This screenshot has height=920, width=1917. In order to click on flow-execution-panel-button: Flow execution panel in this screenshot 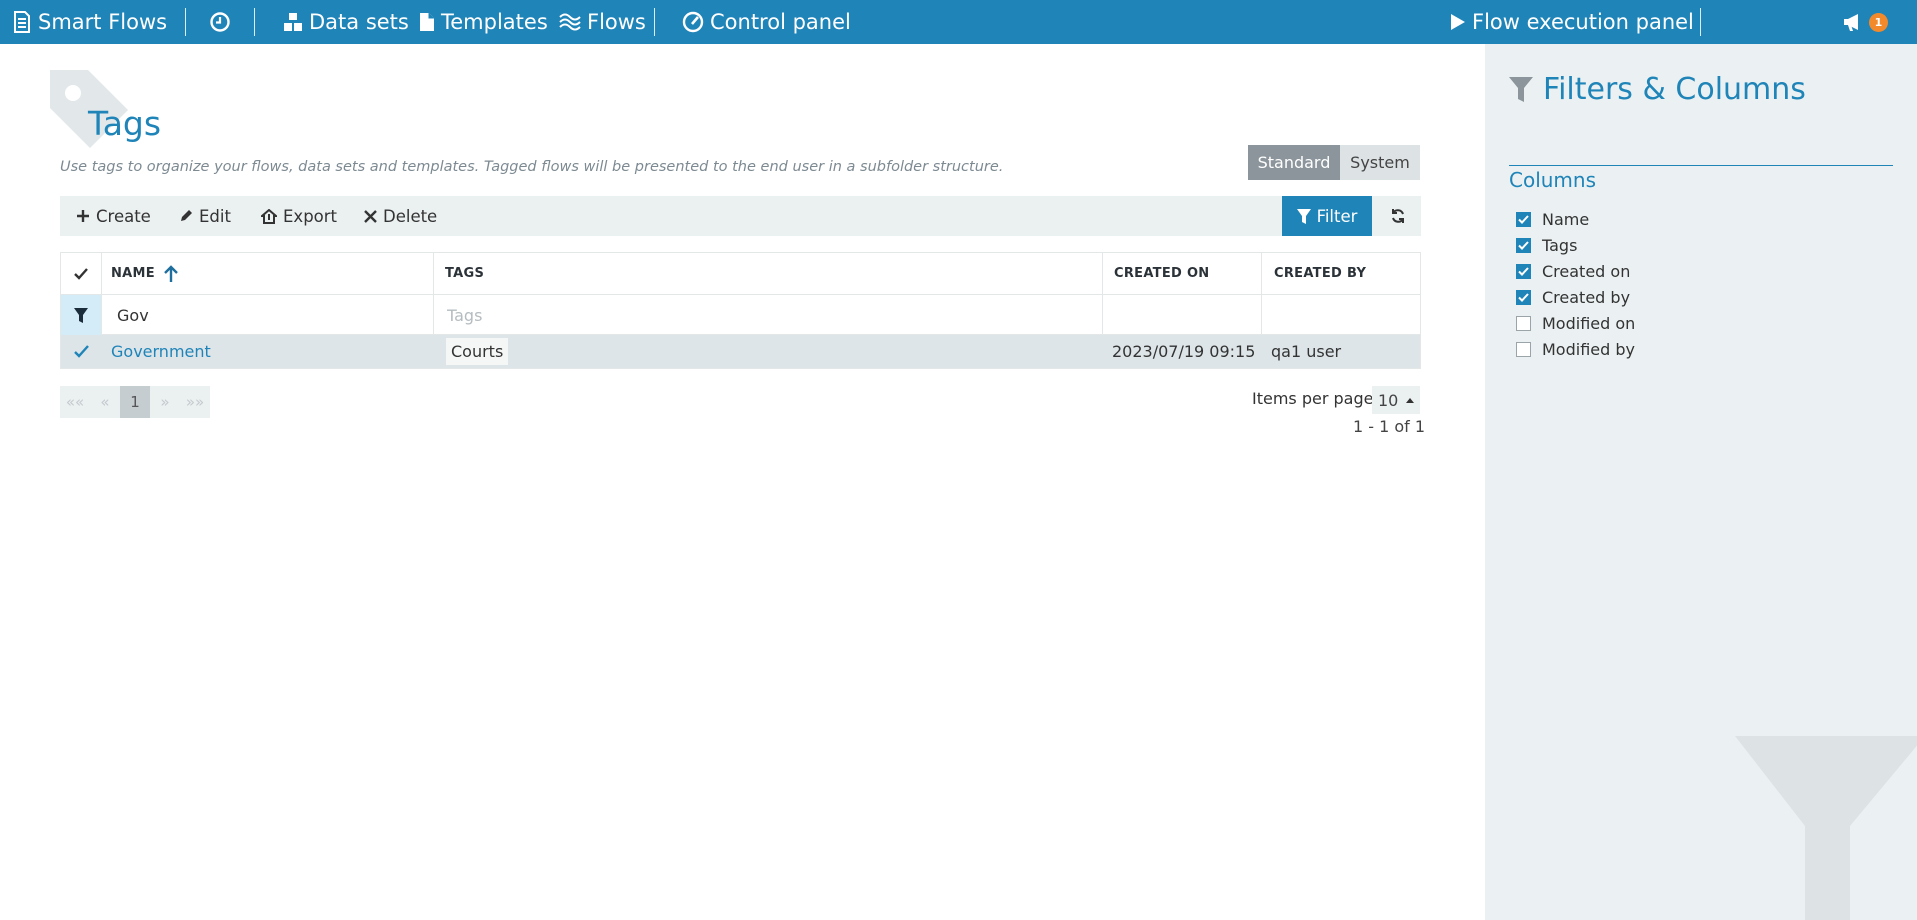, I will do `click(1572, 22)`.